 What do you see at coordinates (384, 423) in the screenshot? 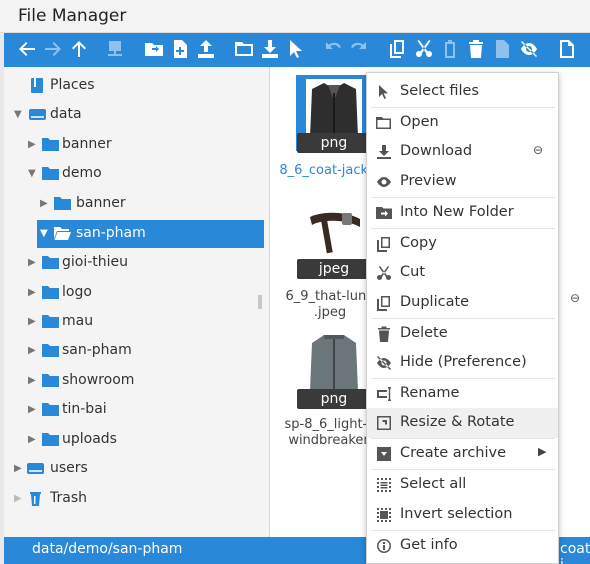
I see `resize-icon` at bounding box center [384, 423].